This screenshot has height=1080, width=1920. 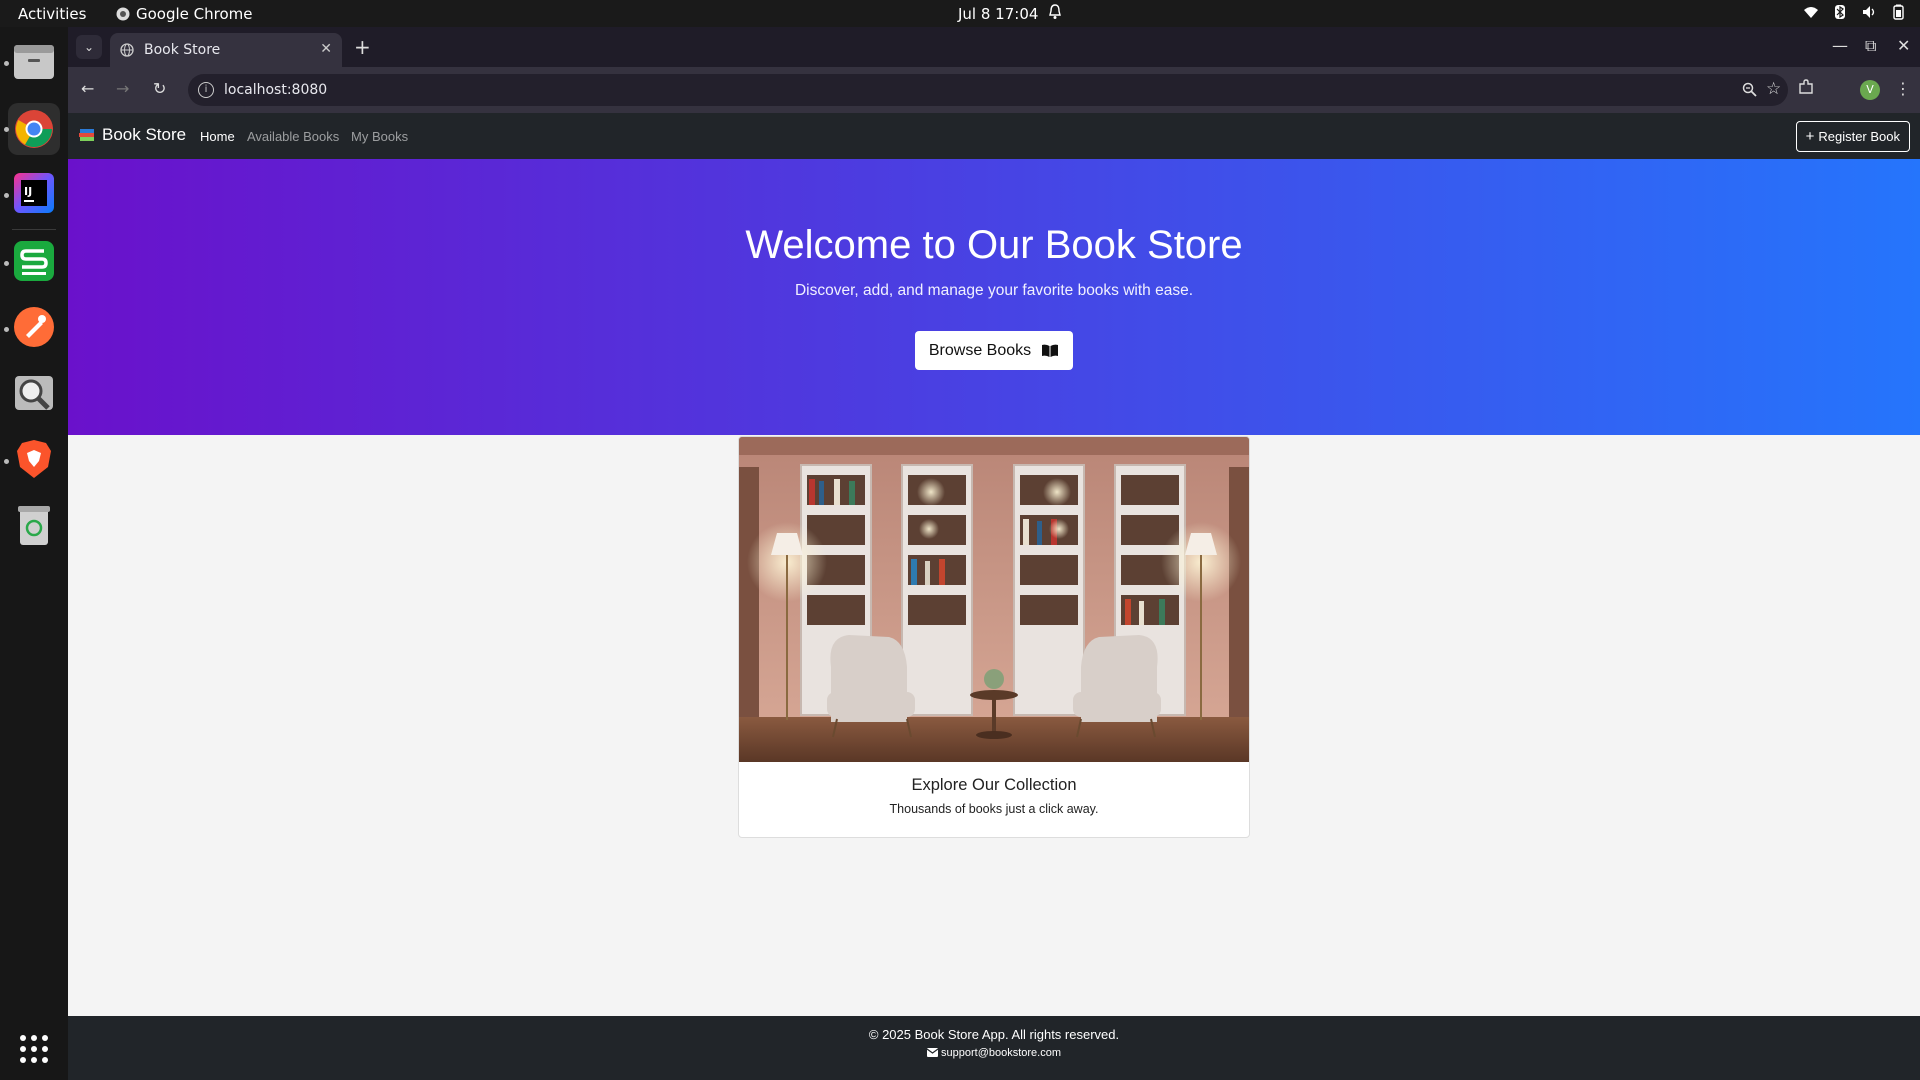 What do you see at coordinates (34, 193) in the screenshot?
I see `intellij-icon: IJ` at bounding box center [34, 193].